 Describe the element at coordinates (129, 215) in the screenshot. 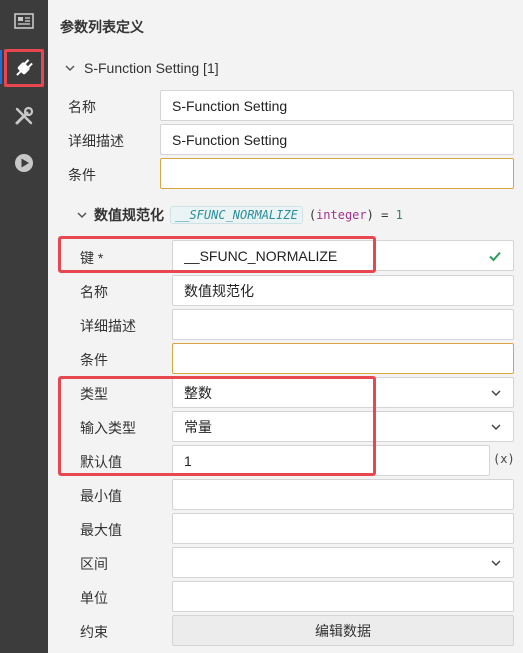

I see `parameter-title: 数值规范化` at that location.